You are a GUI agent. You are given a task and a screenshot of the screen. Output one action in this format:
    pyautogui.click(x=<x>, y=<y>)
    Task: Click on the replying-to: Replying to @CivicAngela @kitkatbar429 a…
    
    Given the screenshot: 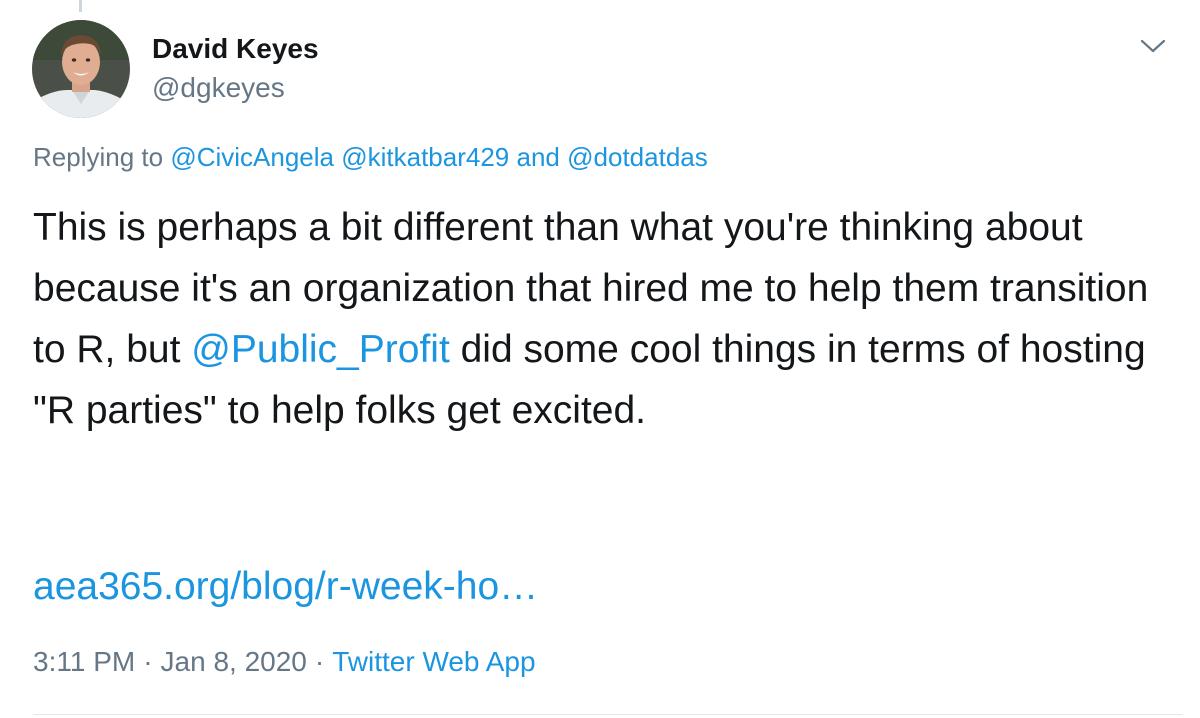 What is the action you would take?
    pyautogui.click(x=370, y=157)
    